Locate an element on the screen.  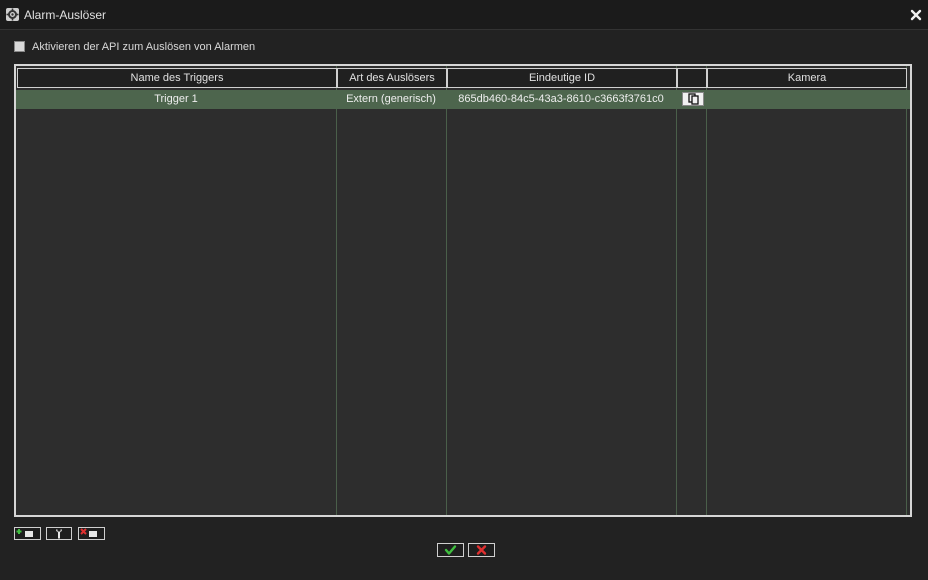
column-header-copy is located at coordinates (692, 78).